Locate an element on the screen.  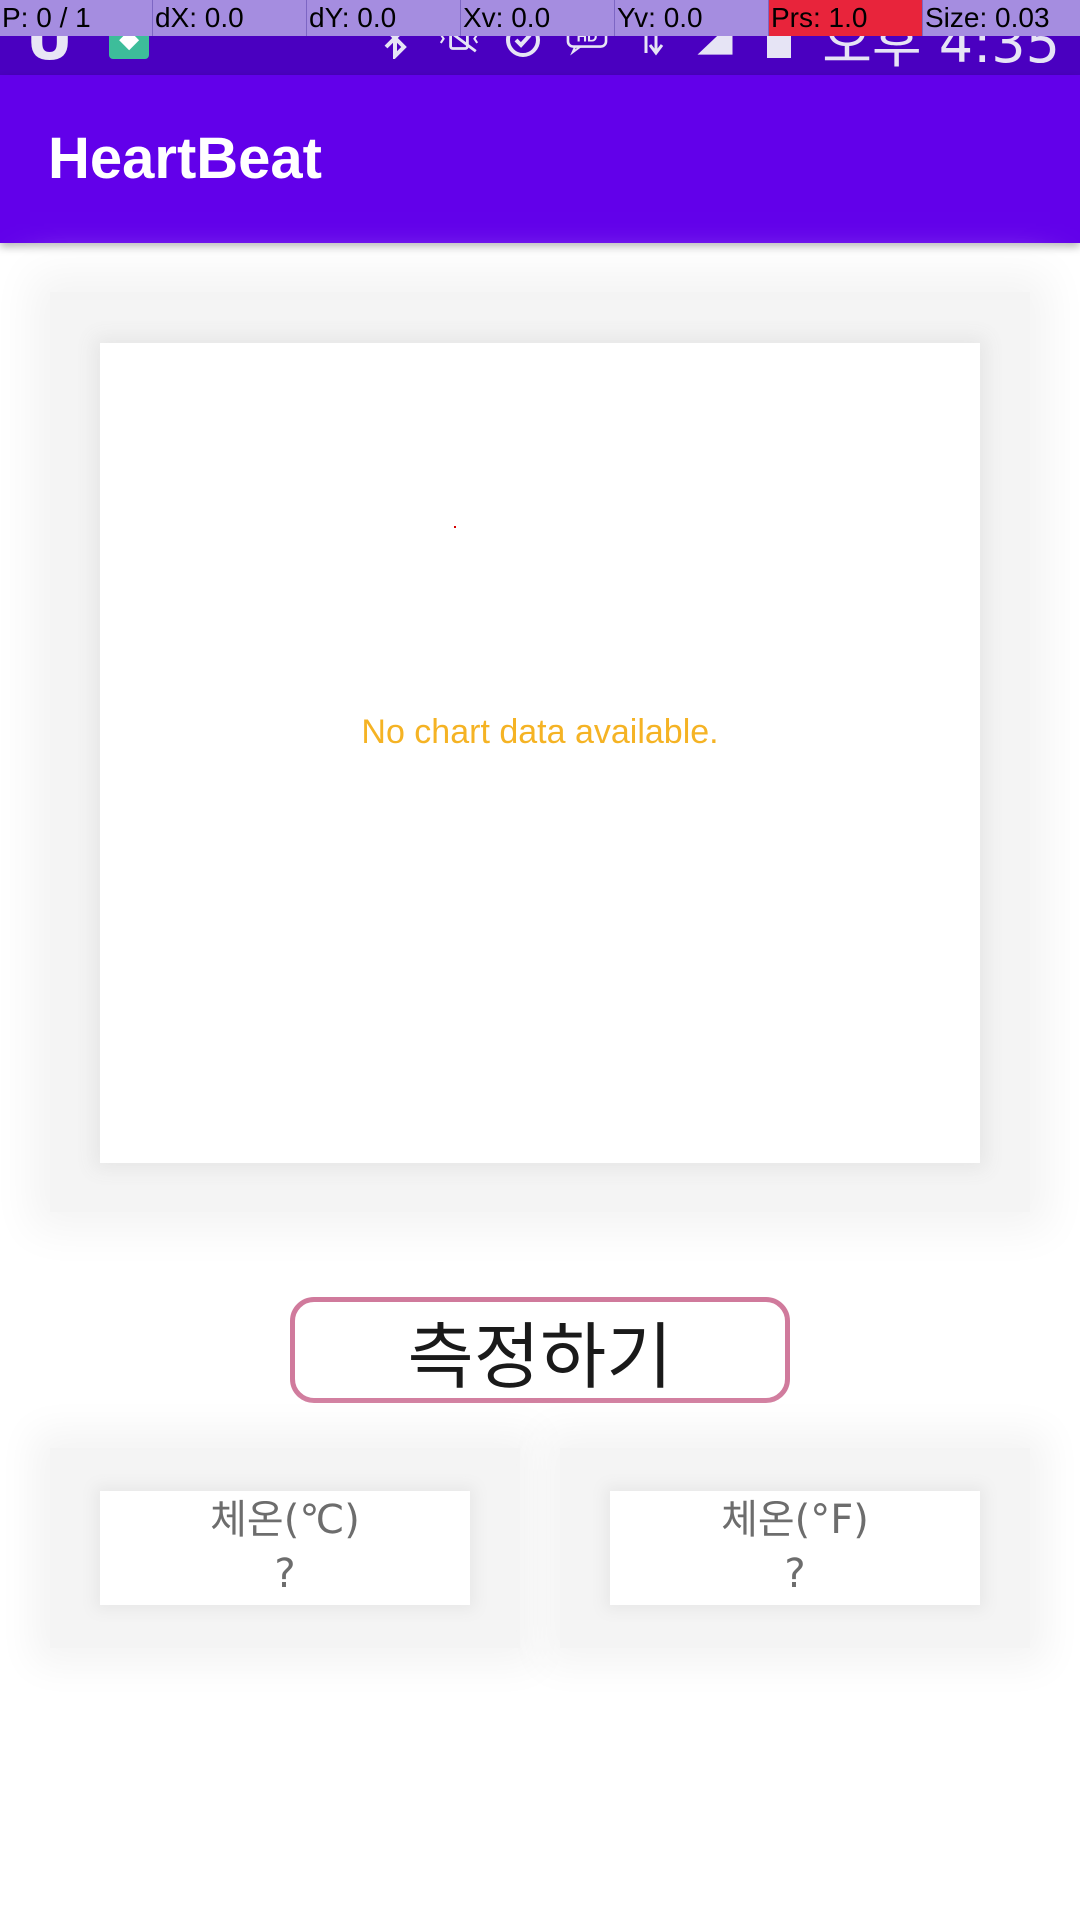
celsius-value: ? is located at coordinates (285, 1574).